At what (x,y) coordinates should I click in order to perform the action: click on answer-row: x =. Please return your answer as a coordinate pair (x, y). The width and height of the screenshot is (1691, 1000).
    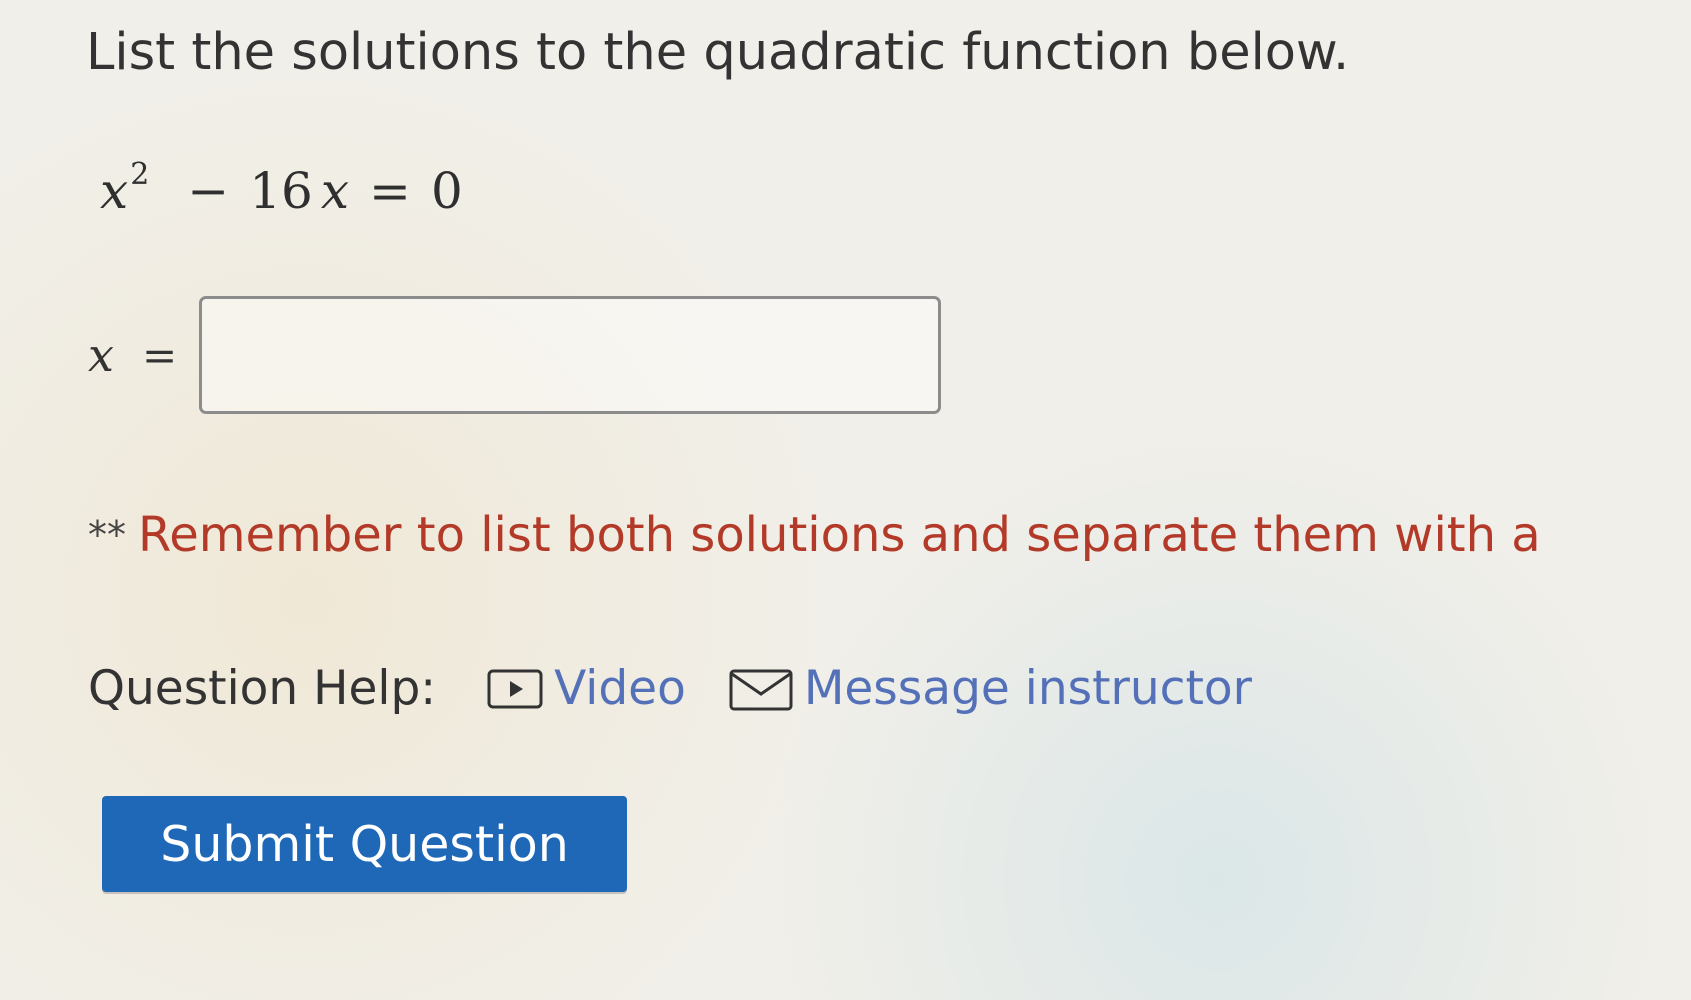
    Looking at the image, I should click on (515, 355).